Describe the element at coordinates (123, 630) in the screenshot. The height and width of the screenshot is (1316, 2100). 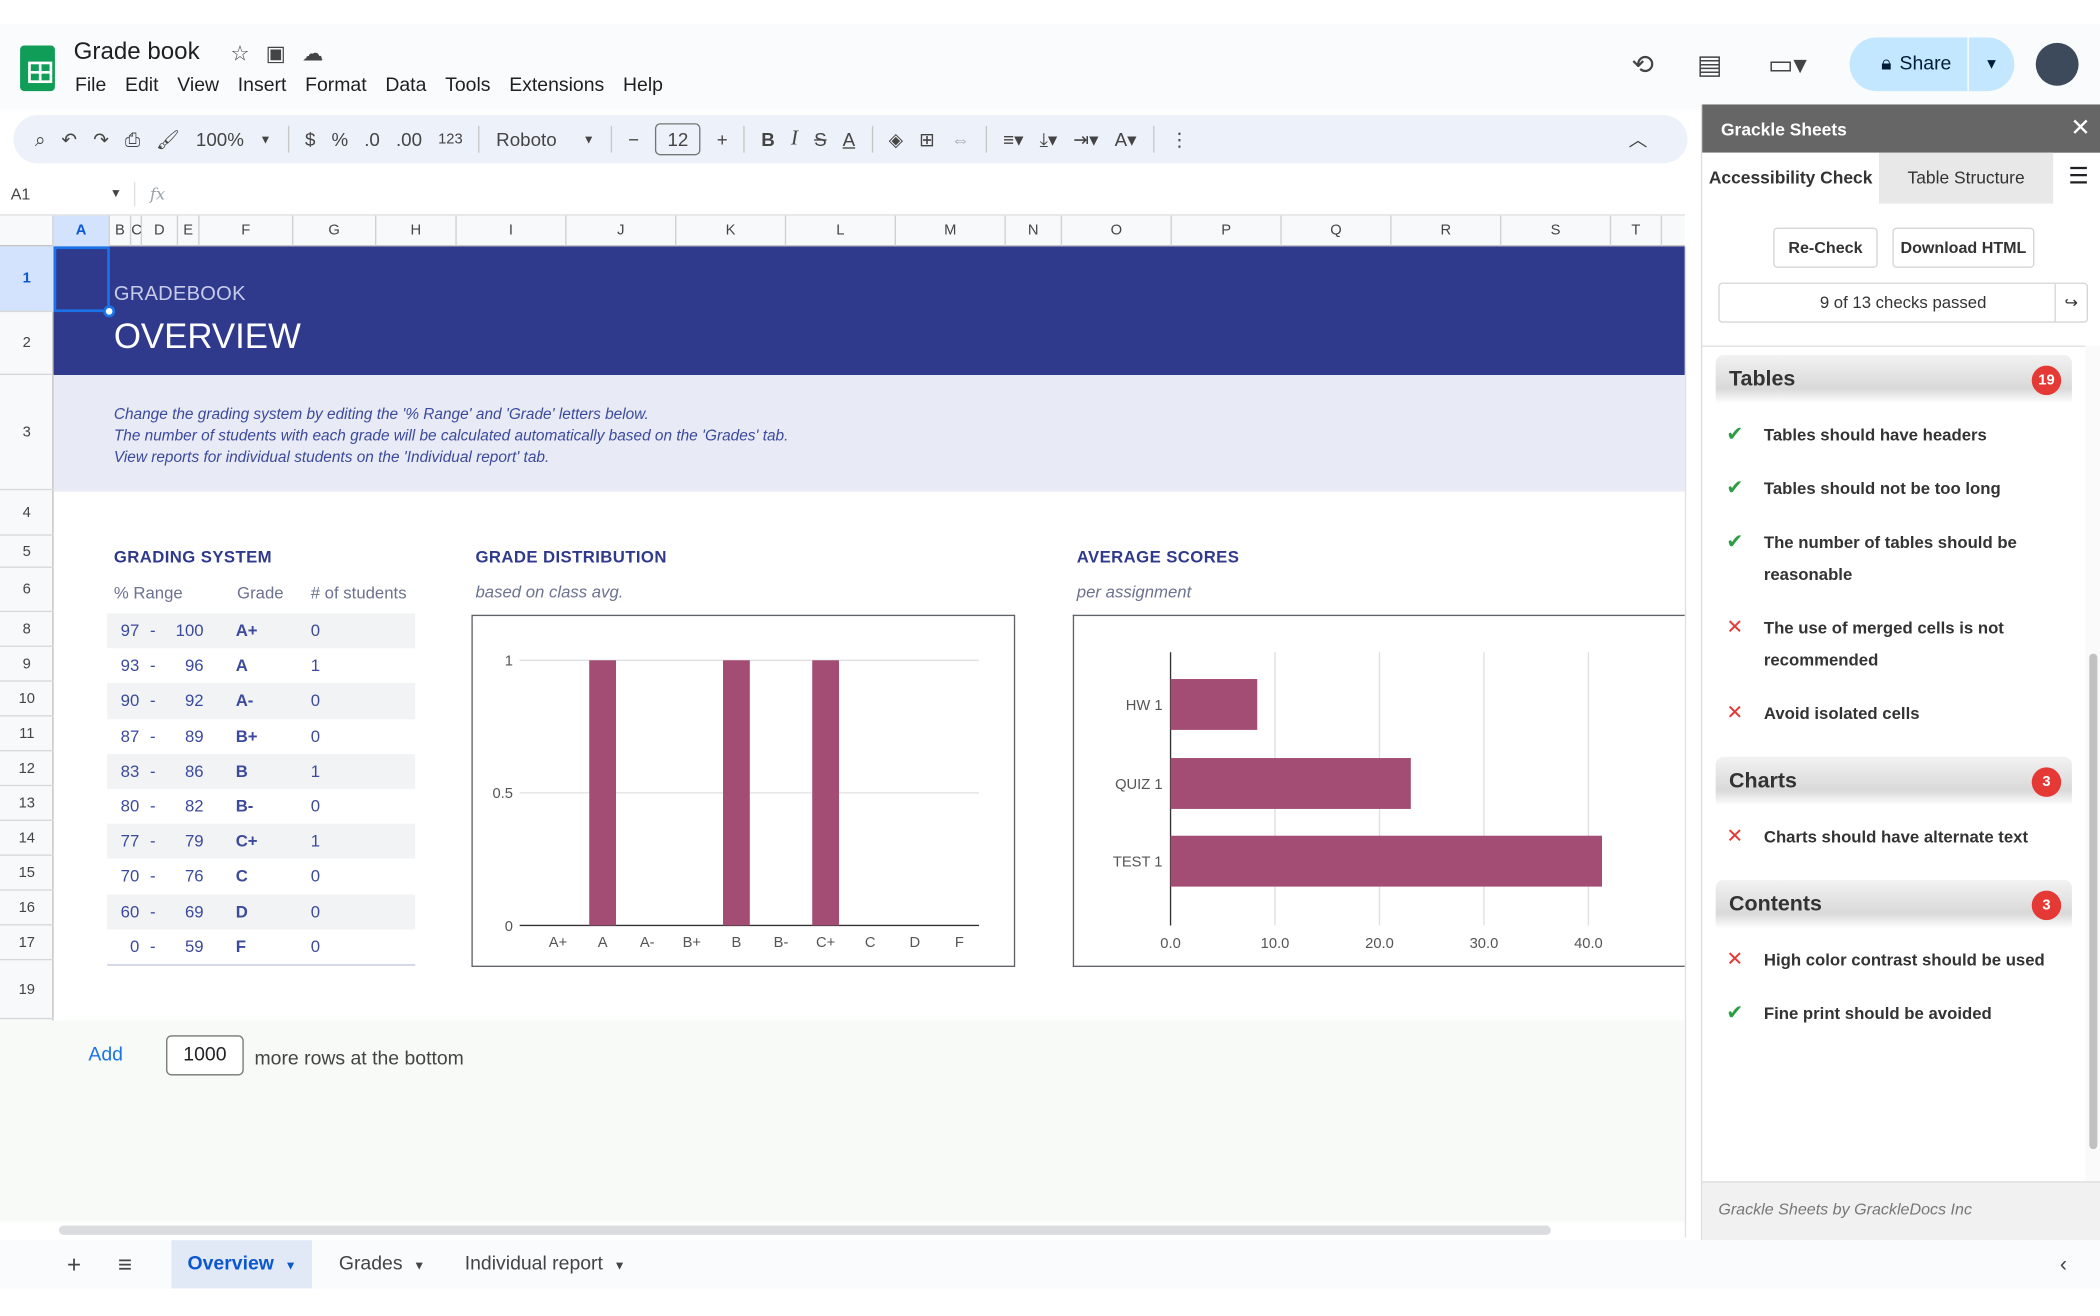
I see `range-low: 97` at that location.